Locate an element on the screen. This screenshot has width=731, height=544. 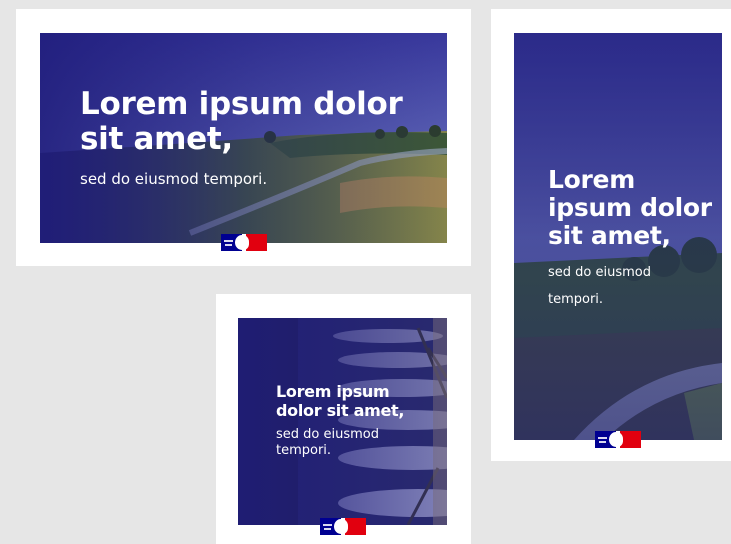
banner-square-photo is located at coordinates (342, 421).